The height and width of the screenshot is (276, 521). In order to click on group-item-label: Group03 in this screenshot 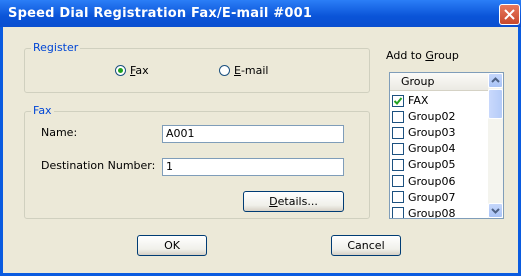, I will do `click(432, 133)`.